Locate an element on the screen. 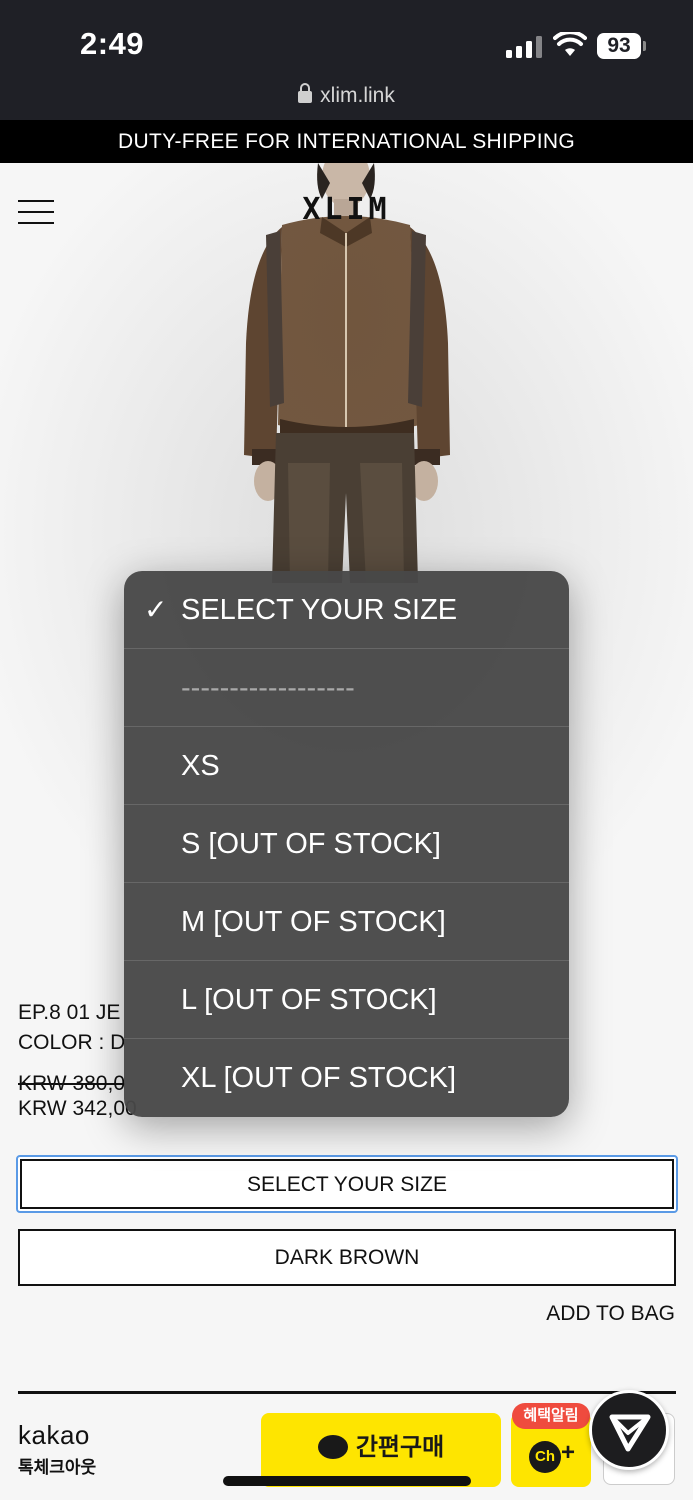  option-label: S [OUT OF STOCK] is located at coordinates (311, 844).